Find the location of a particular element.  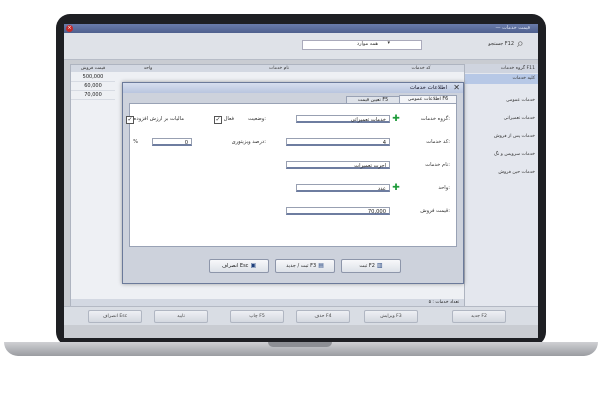

unit-field: عدد is located at coordinates (343, 188).